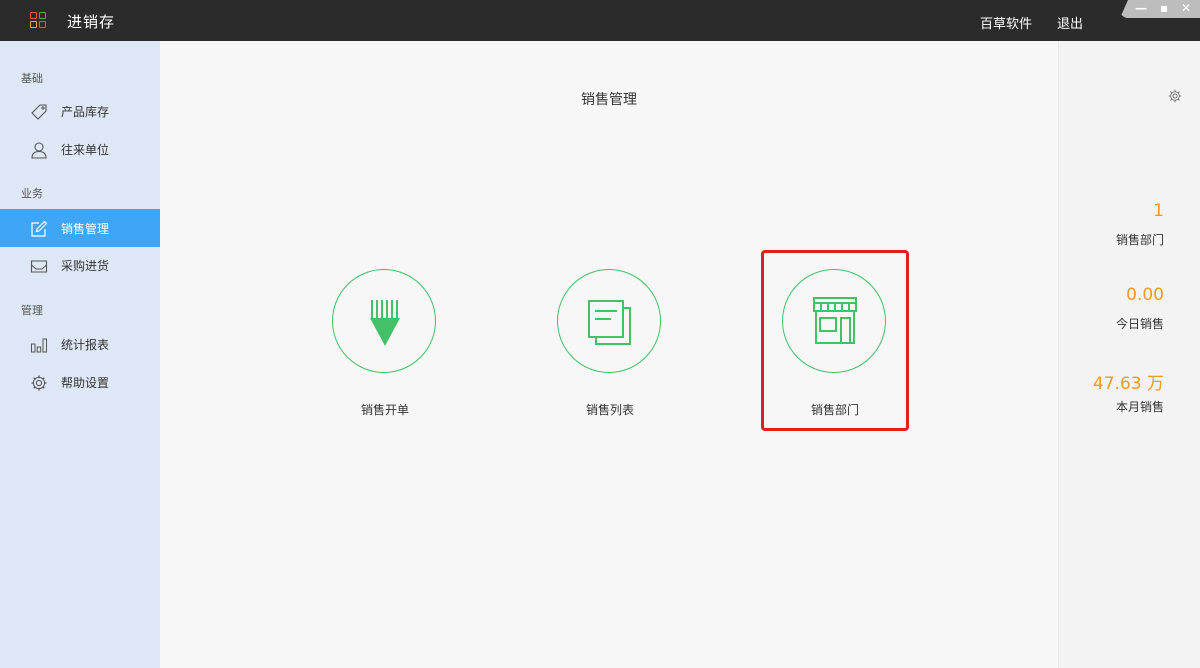 The height and width of the screenshot is (668, 1200). I want to click on sidebar-item-reports: 统计报表, so click(80, 344).